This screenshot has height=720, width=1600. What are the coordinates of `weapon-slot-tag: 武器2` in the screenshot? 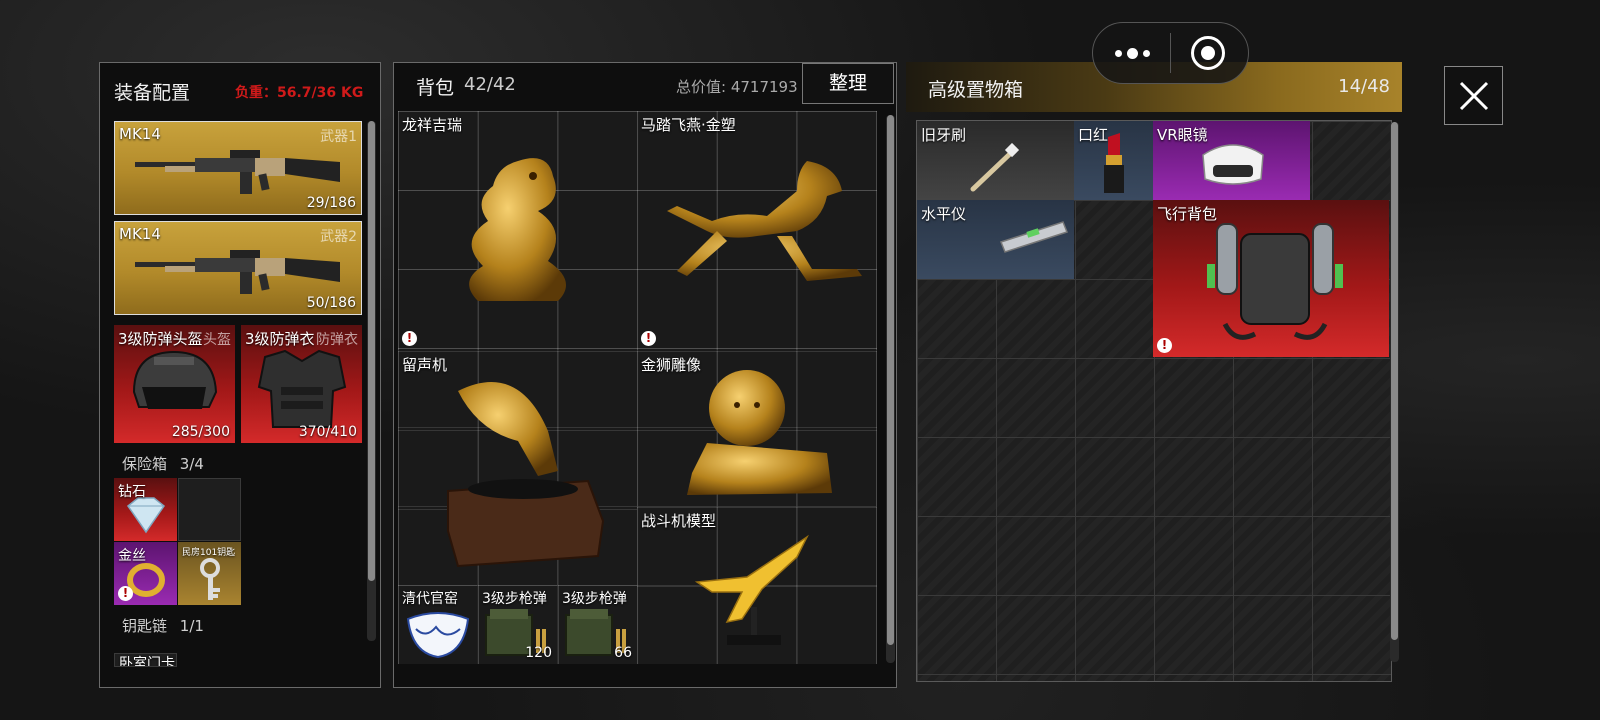 It's located at (338, 237).